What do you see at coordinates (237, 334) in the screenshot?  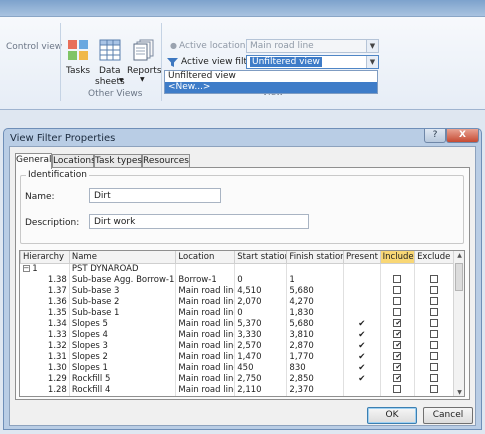 I see `table-row: 1.33 Slopes 4 Main road line 3,330 3,810 ✔` at bounding box center [237, 334].